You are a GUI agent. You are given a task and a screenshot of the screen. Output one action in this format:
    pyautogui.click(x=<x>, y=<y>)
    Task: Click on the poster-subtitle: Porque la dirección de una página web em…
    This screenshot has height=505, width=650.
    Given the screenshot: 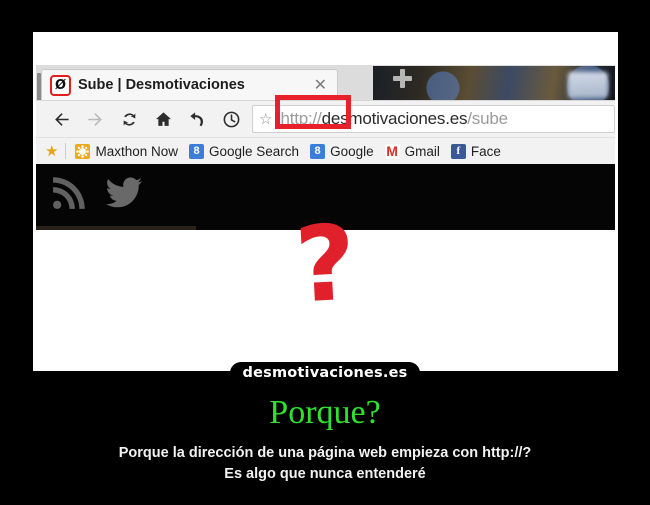 What is the action you would take?
    pyautogui.click(x=325, y=464)
    